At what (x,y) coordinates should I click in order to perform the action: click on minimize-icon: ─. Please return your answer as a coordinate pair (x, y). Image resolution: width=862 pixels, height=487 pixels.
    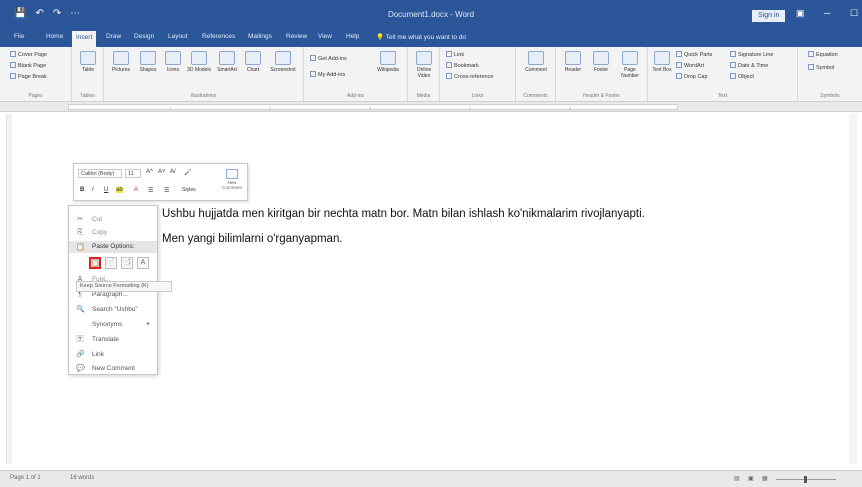
    Looking at the image, I should click on (827, 13).